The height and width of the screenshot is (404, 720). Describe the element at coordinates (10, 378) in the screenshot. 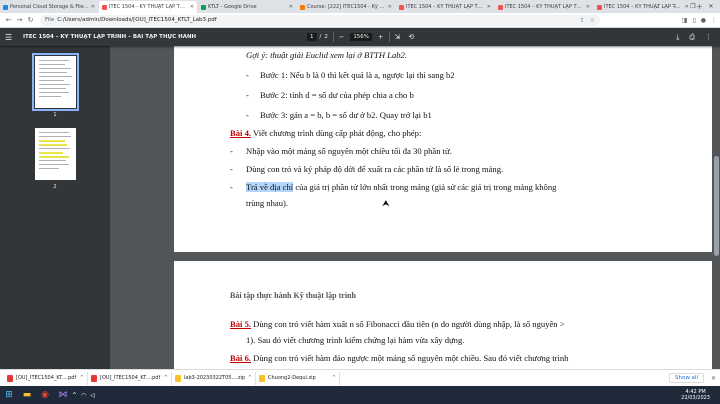

I see `pdf-file-icon` at that location.